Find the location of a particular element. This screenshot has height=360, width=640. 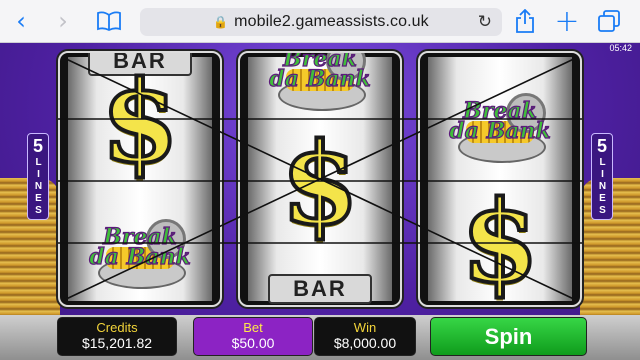

lines-indicator-right: 5 LINES is located at coordinates (602, 176).